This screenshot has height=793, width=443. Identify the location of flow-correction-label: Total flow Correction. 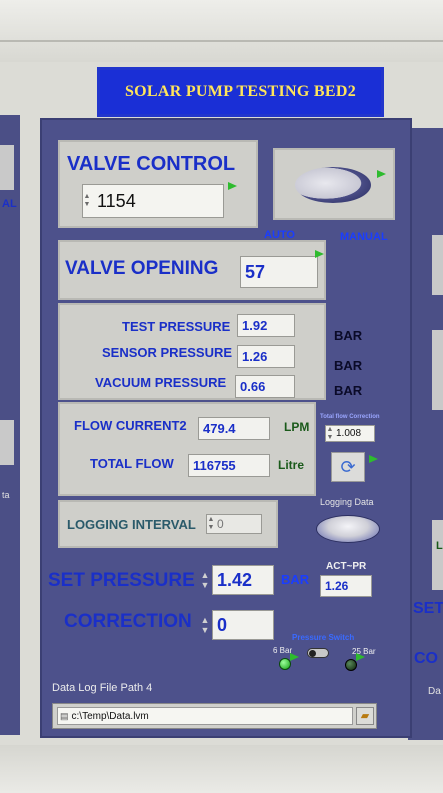
(350, 417).